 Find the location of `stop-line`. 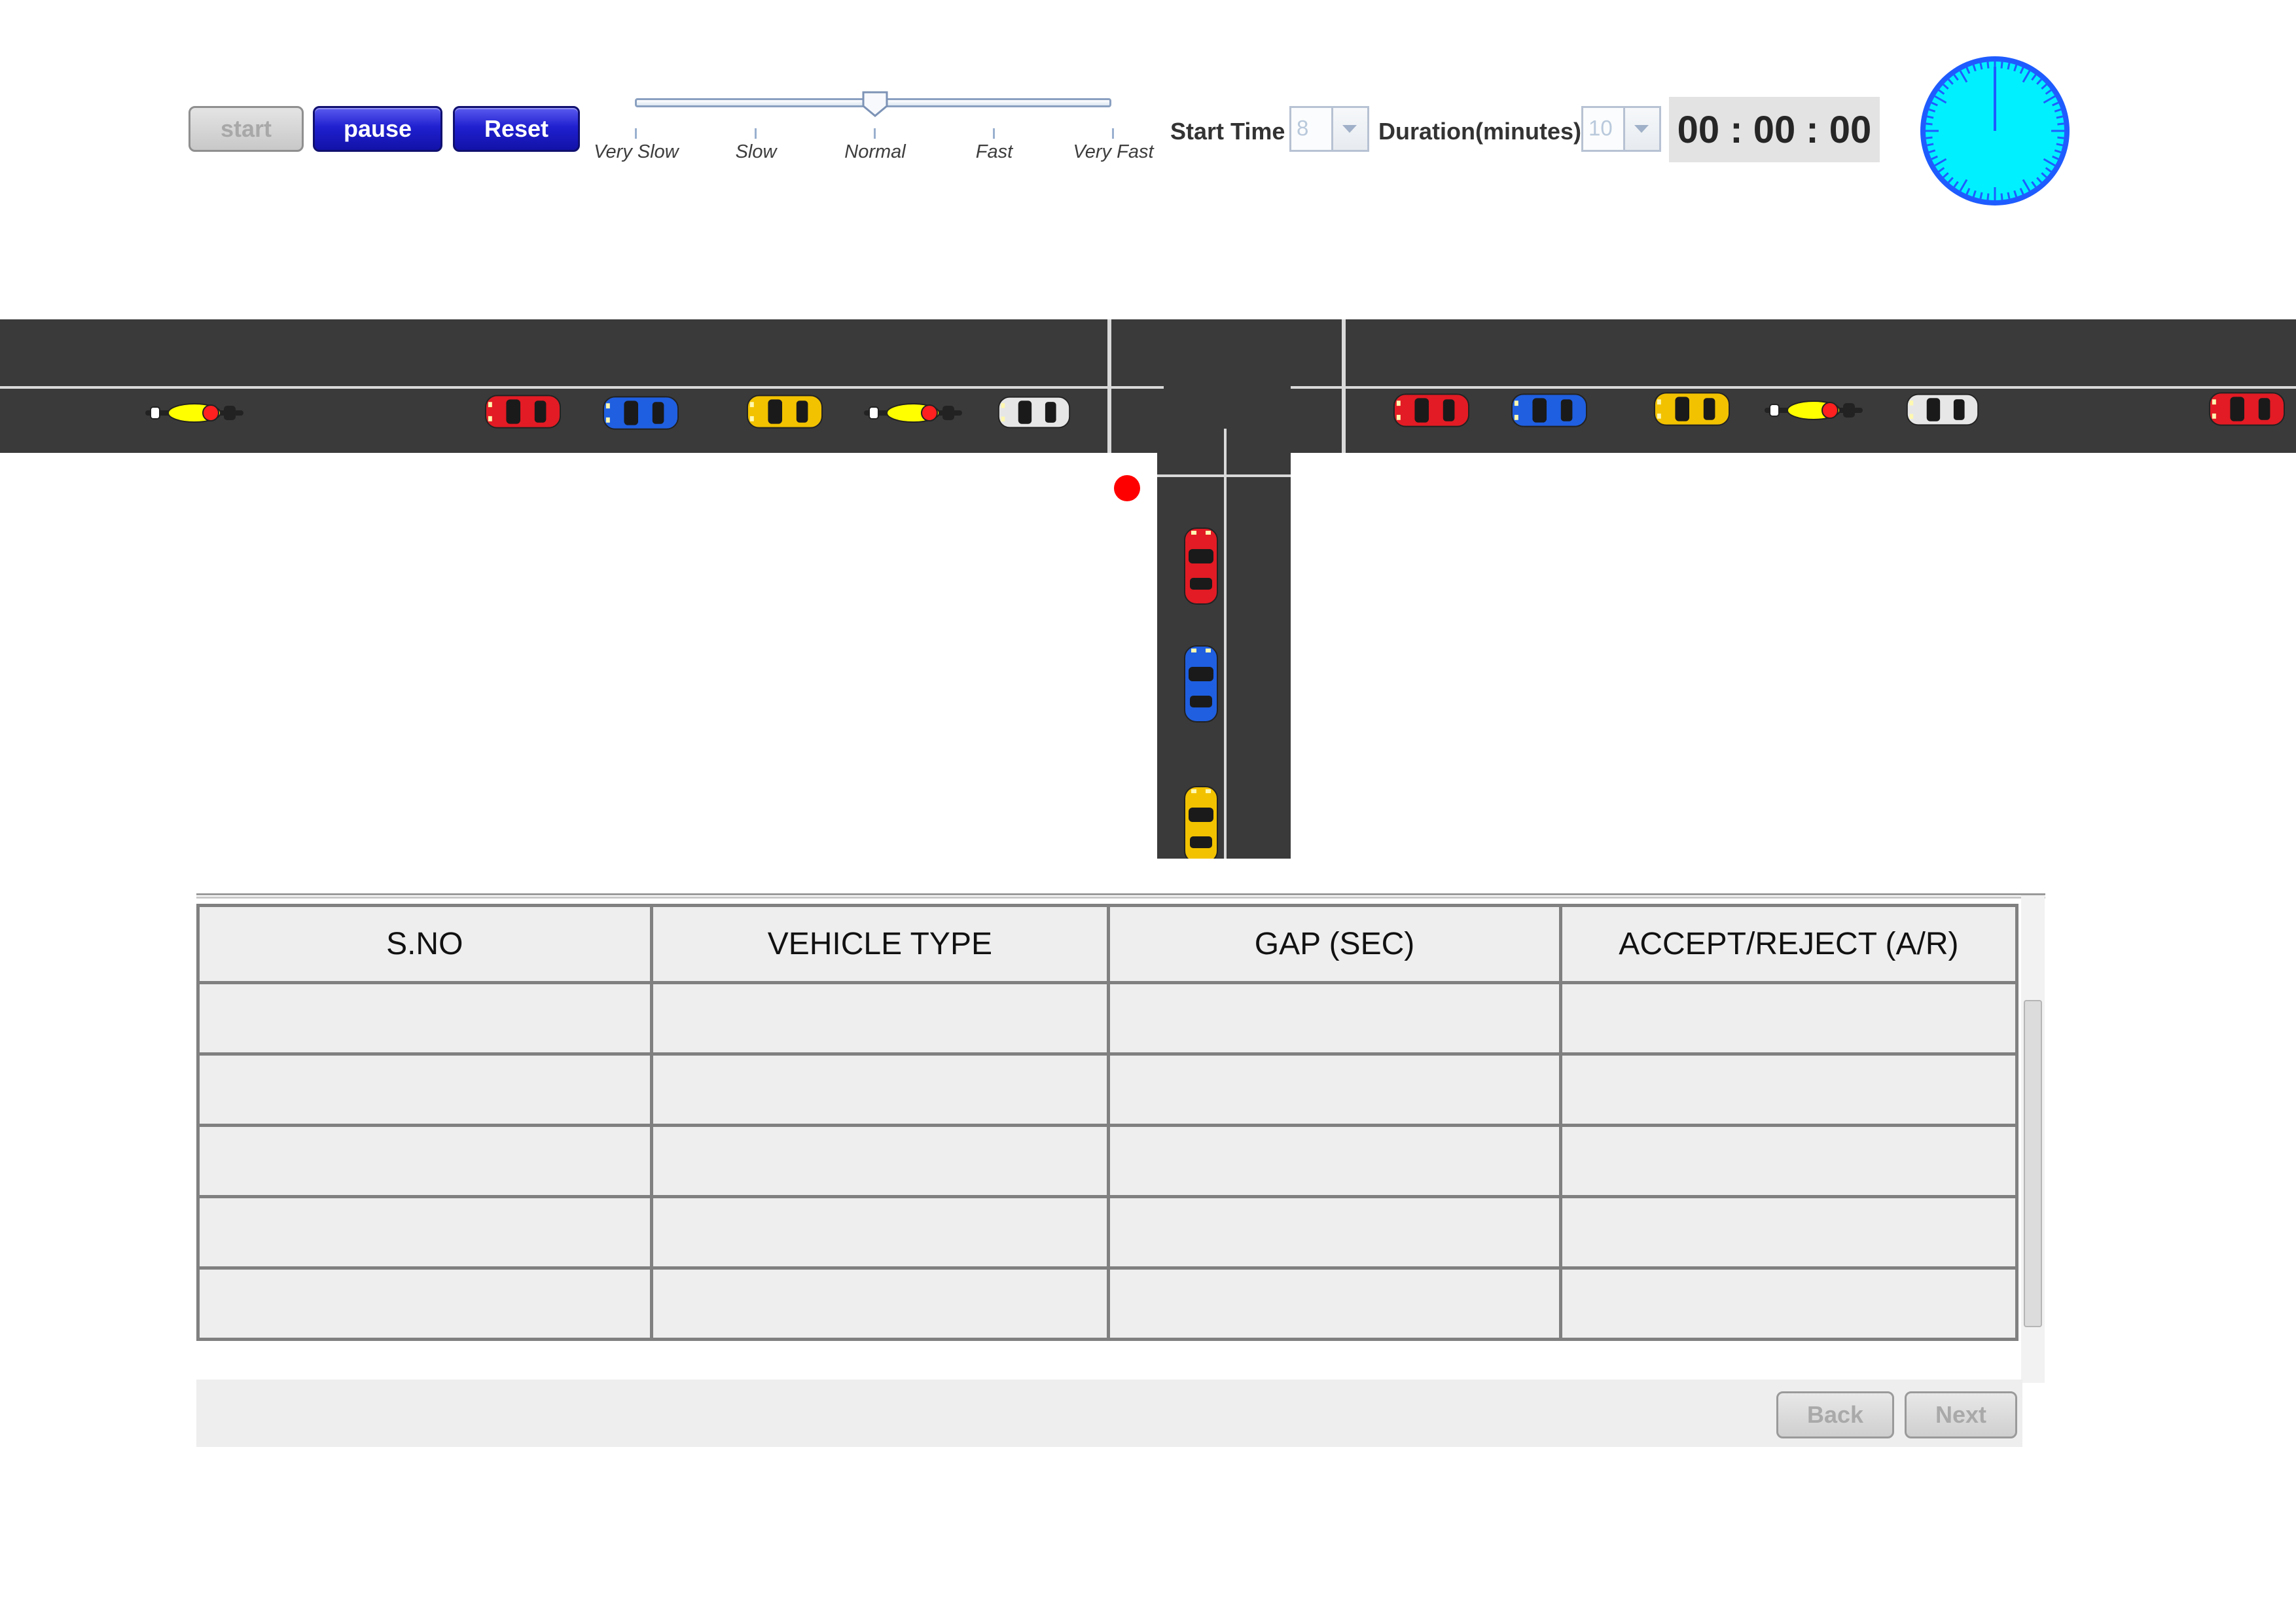

stop-line is located at coordinates (1224, 475).